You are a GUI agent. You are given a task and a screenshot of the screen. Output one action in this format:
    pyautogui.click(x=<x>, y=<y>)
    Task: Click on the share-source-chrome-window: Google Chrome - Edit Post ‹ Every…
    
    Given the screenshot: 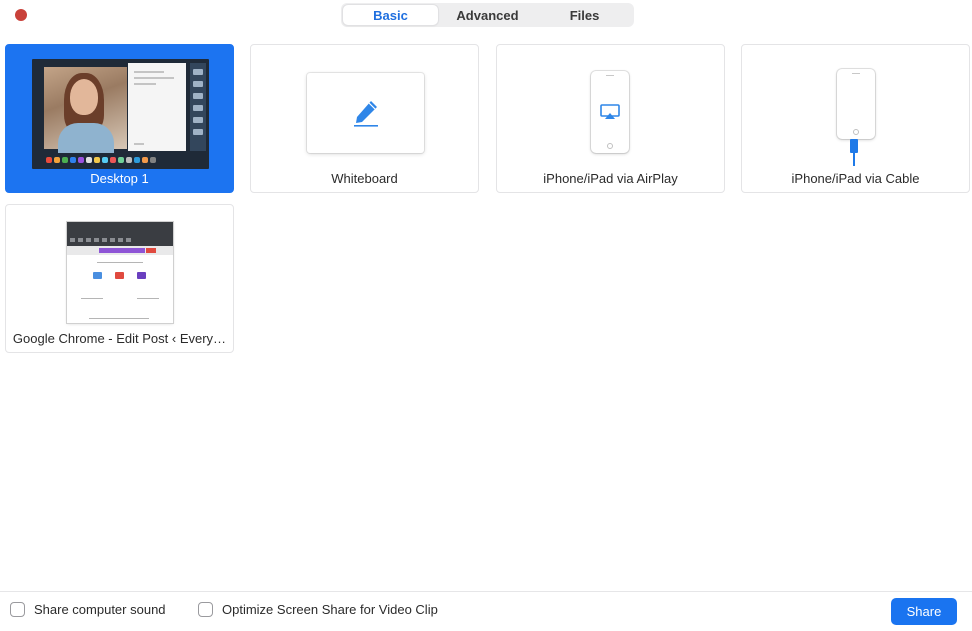 What is the action you would take?
    pyautogui.click(x=119, y=278)
    